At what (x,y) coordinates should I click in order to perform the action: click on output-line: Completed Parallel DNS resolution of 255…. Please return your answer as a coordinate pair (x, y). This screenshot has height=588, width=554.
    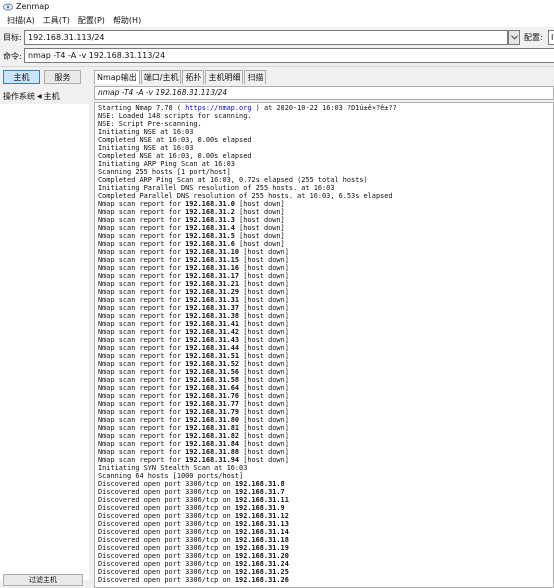
    Looking at the image, I should click on (245, 196).